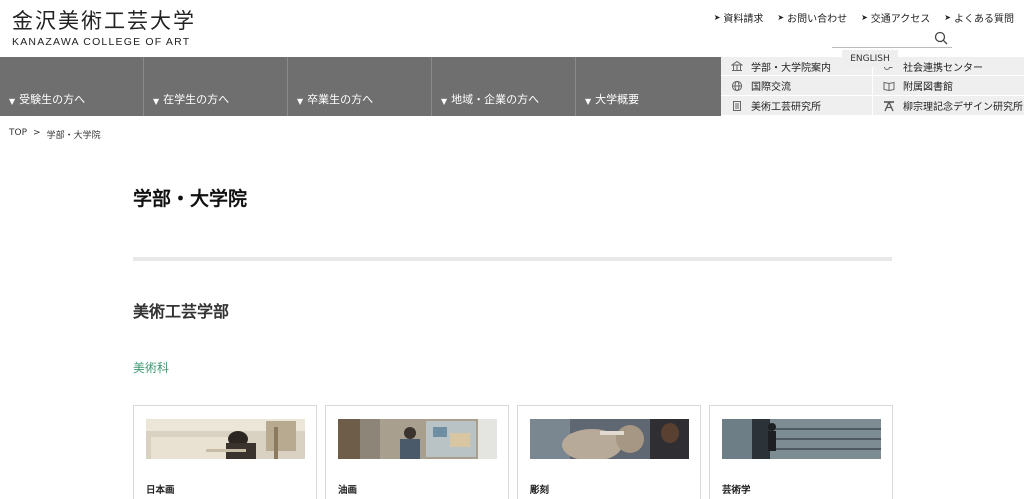 Image resolution: width=1024 pixels, height=499 pixels. I want to click on util-link-label: 資料請求, so click(743, 19).